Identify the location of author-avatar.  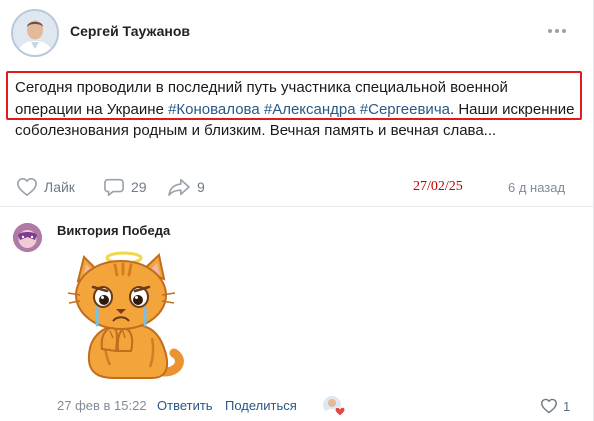
(35, 33).